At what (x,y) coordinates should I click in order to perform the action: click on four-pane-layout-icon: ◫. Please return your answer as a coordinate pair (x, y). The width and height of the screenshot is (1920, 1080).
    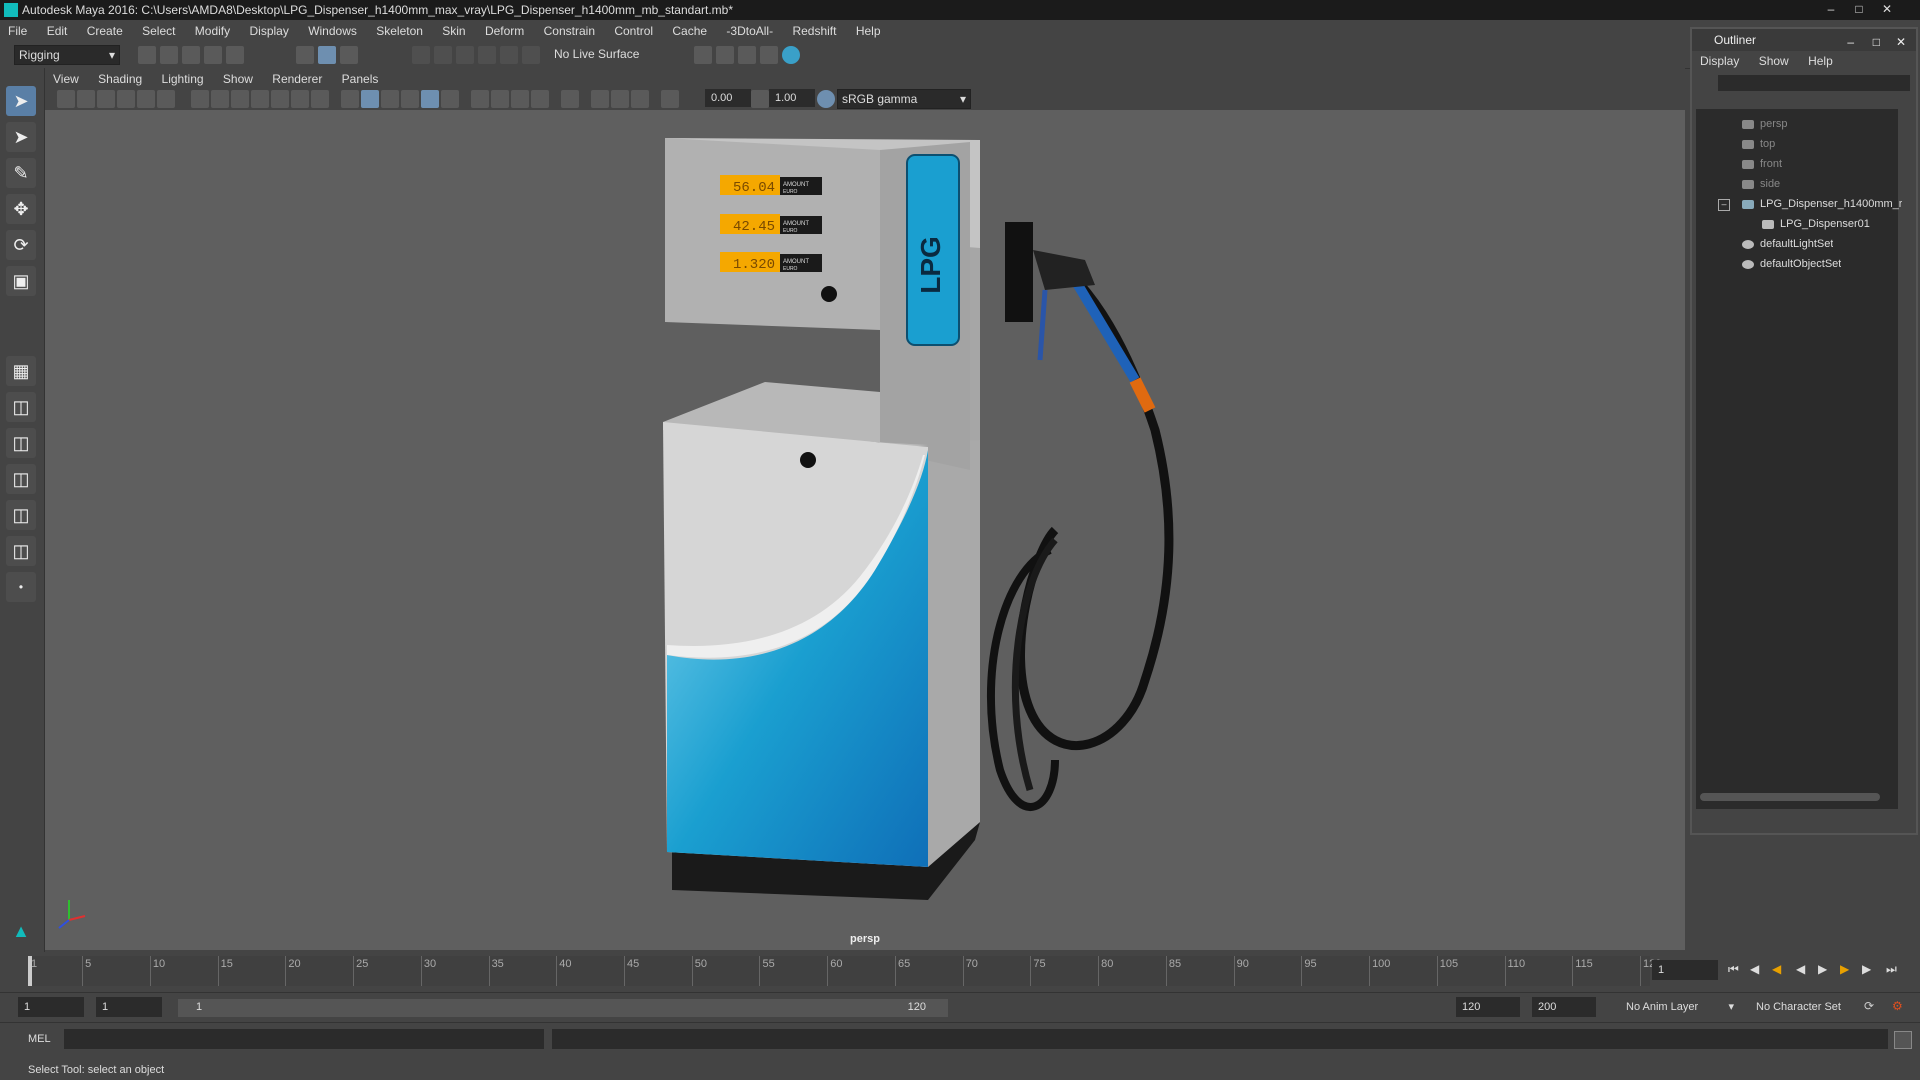
    Looking at the image, I should click on (21, 407).